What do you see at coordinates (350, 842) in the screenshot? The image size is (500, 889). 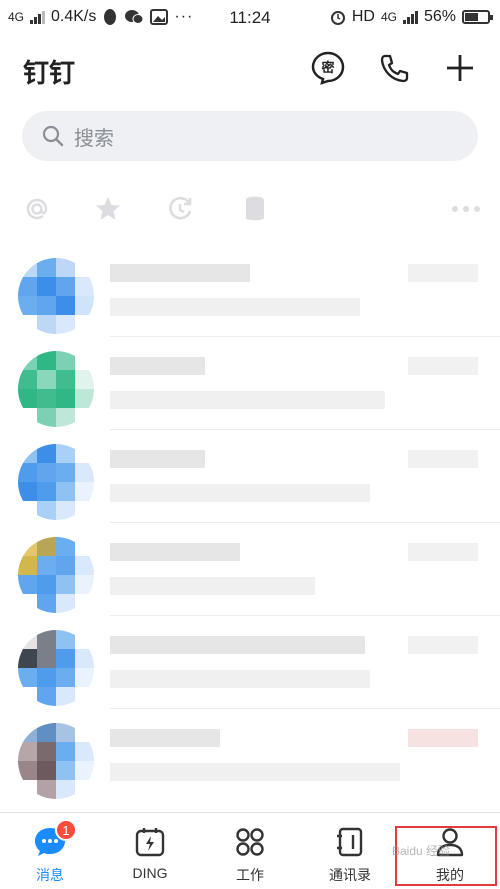 I see `contacts-book-icon` at bounding box center [350, 842].